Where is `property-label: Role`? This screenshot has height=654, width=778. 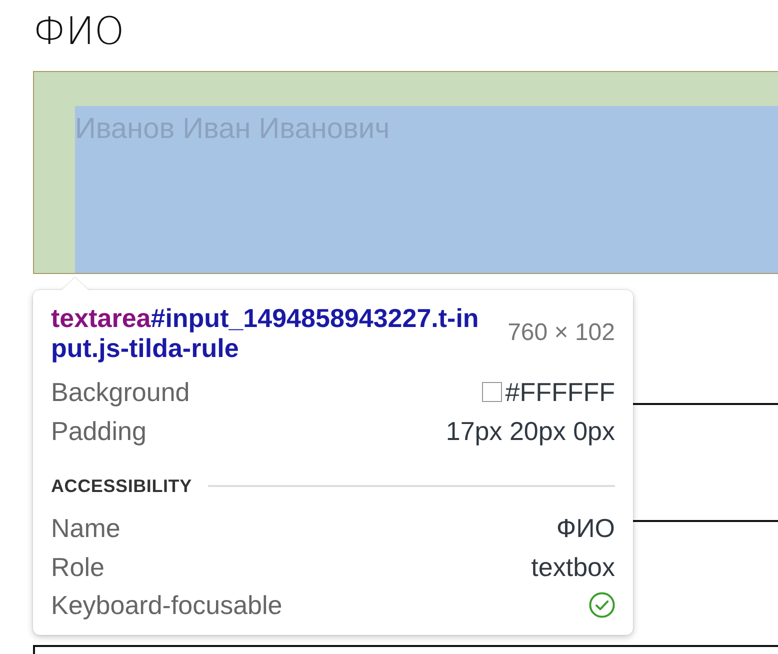 property-label: Role is located at coordinates (77, 567).